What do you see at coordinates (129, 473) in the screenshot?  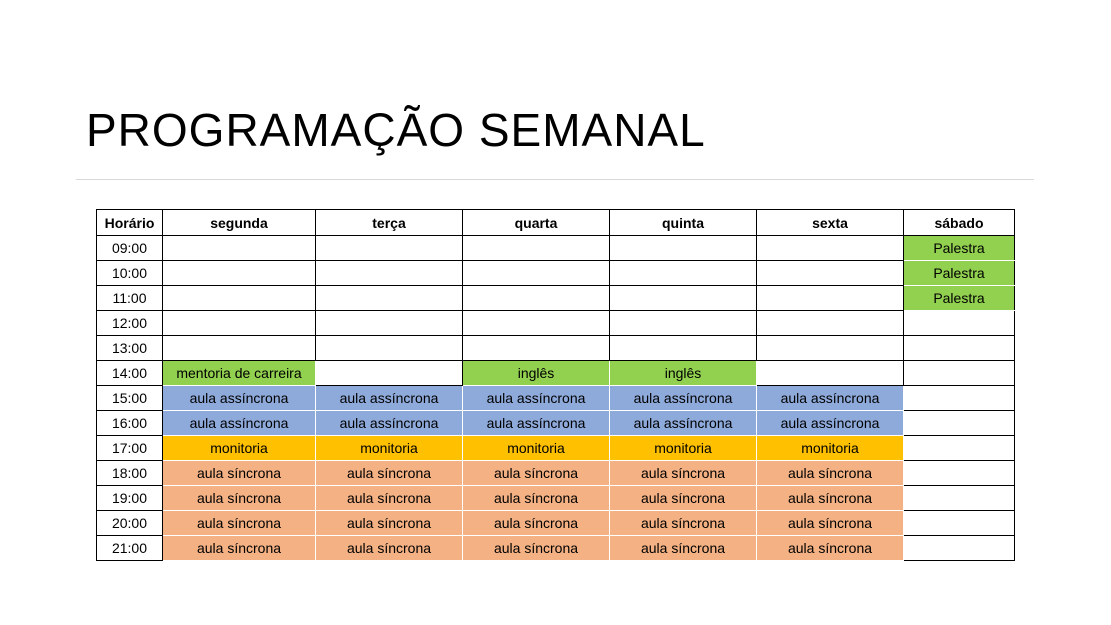 I see `time-slot-label: 18:00` at bounding box center [129, 473].